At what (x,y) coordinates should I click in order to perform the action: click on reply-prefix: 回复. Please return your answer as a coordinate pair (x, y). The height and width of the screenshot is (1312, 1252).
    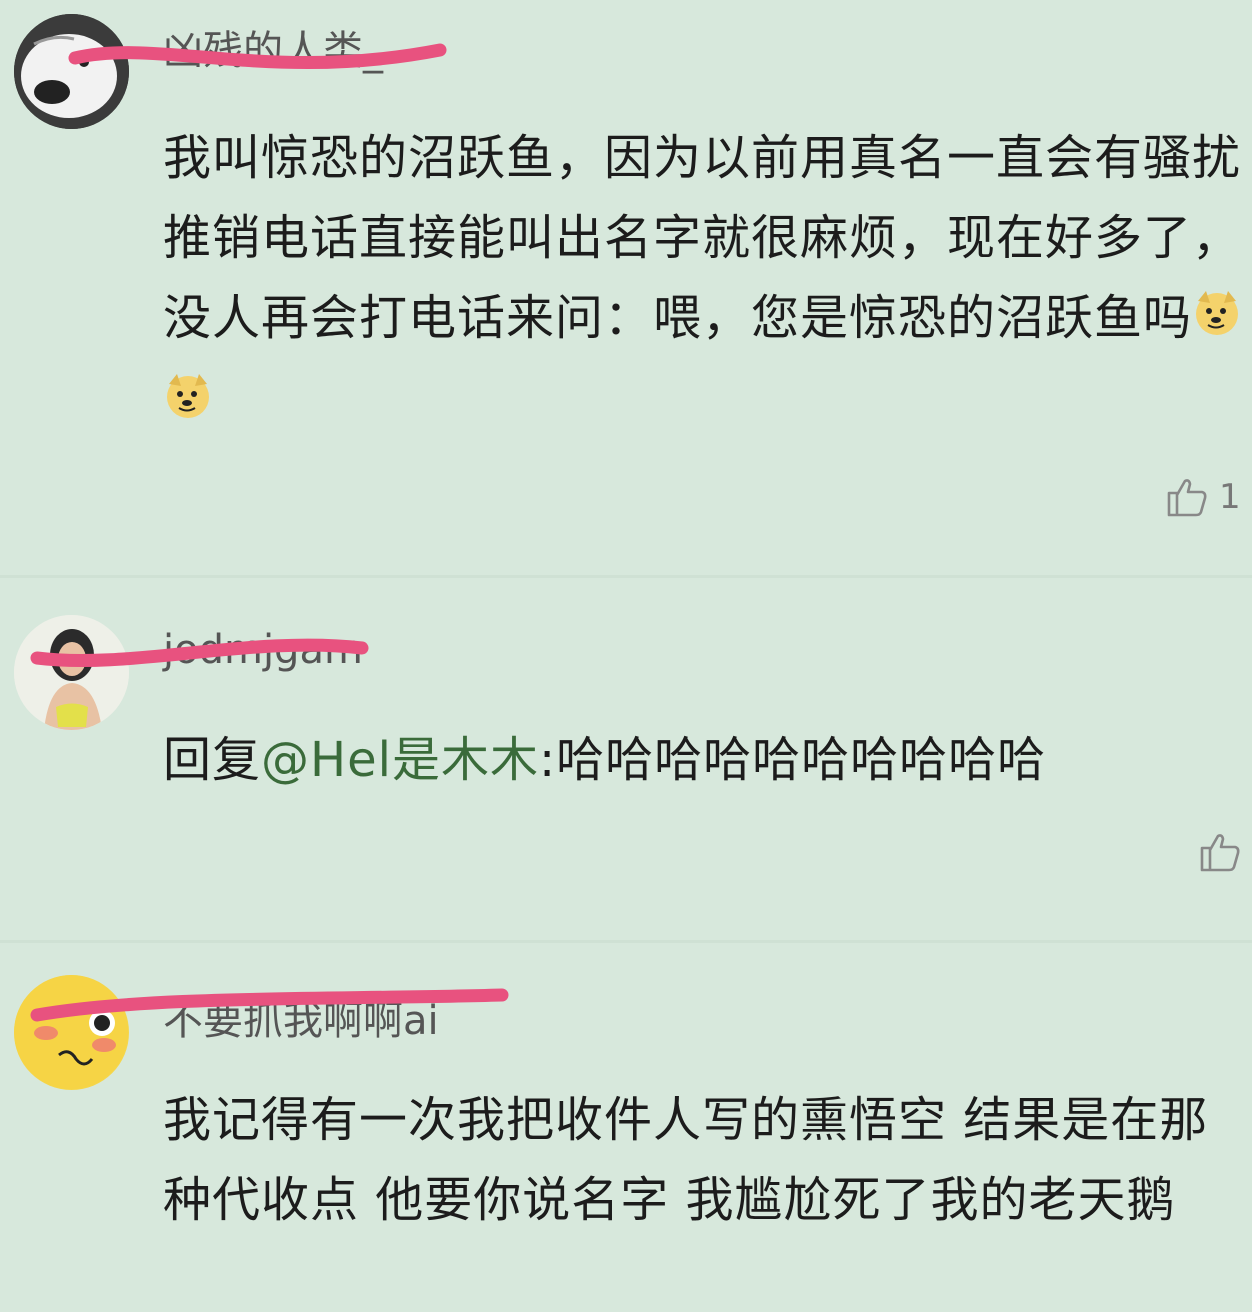
    Looking at the image, I should click on (212, 760).